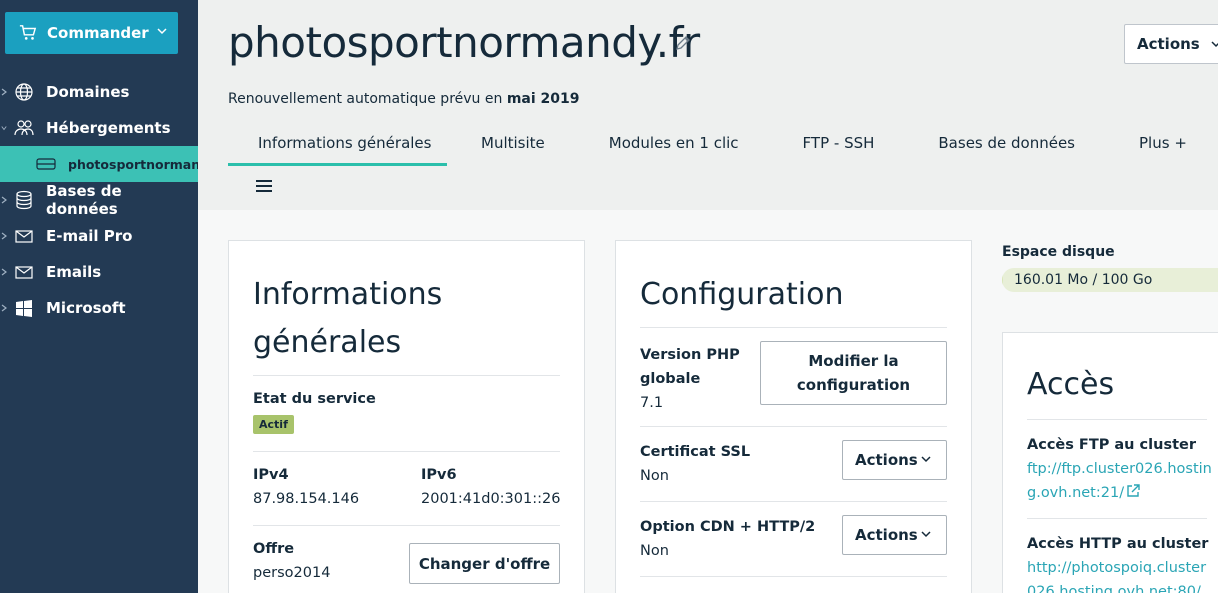  Describe the element at coordinates (347, 319) in the screenshot. I see `info-card-title: Informations générales` at that location.